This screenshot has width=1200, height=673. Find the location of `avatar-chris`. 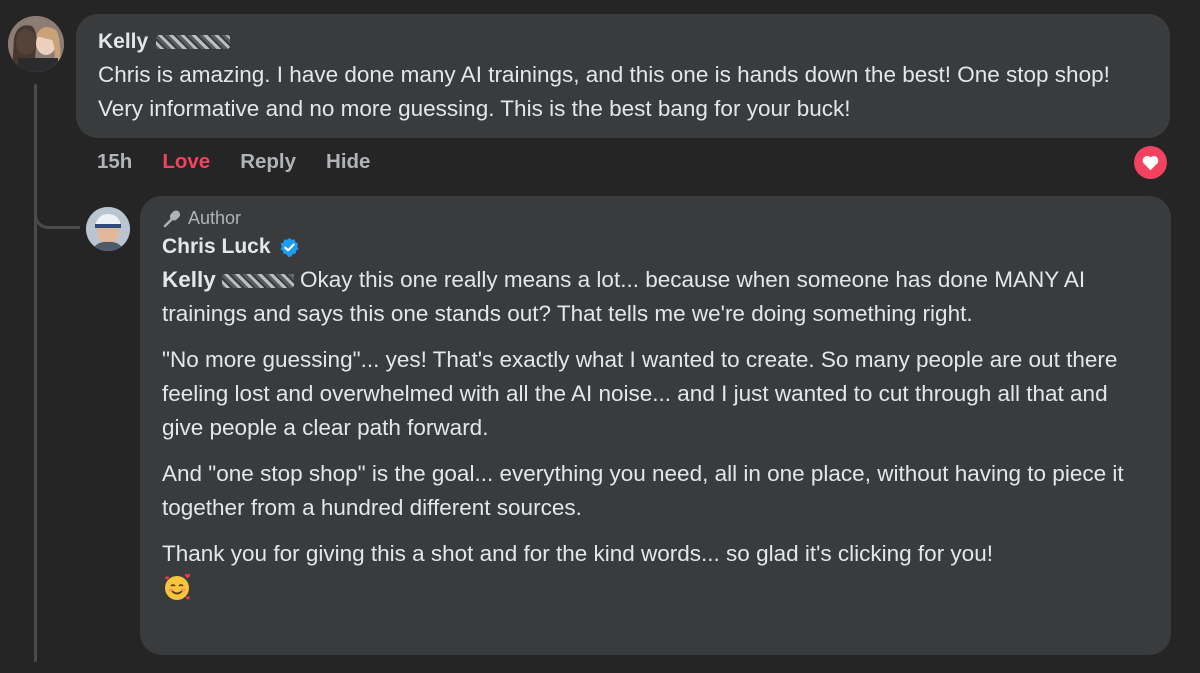

avatar-chris is located at coordinates (108, 229).